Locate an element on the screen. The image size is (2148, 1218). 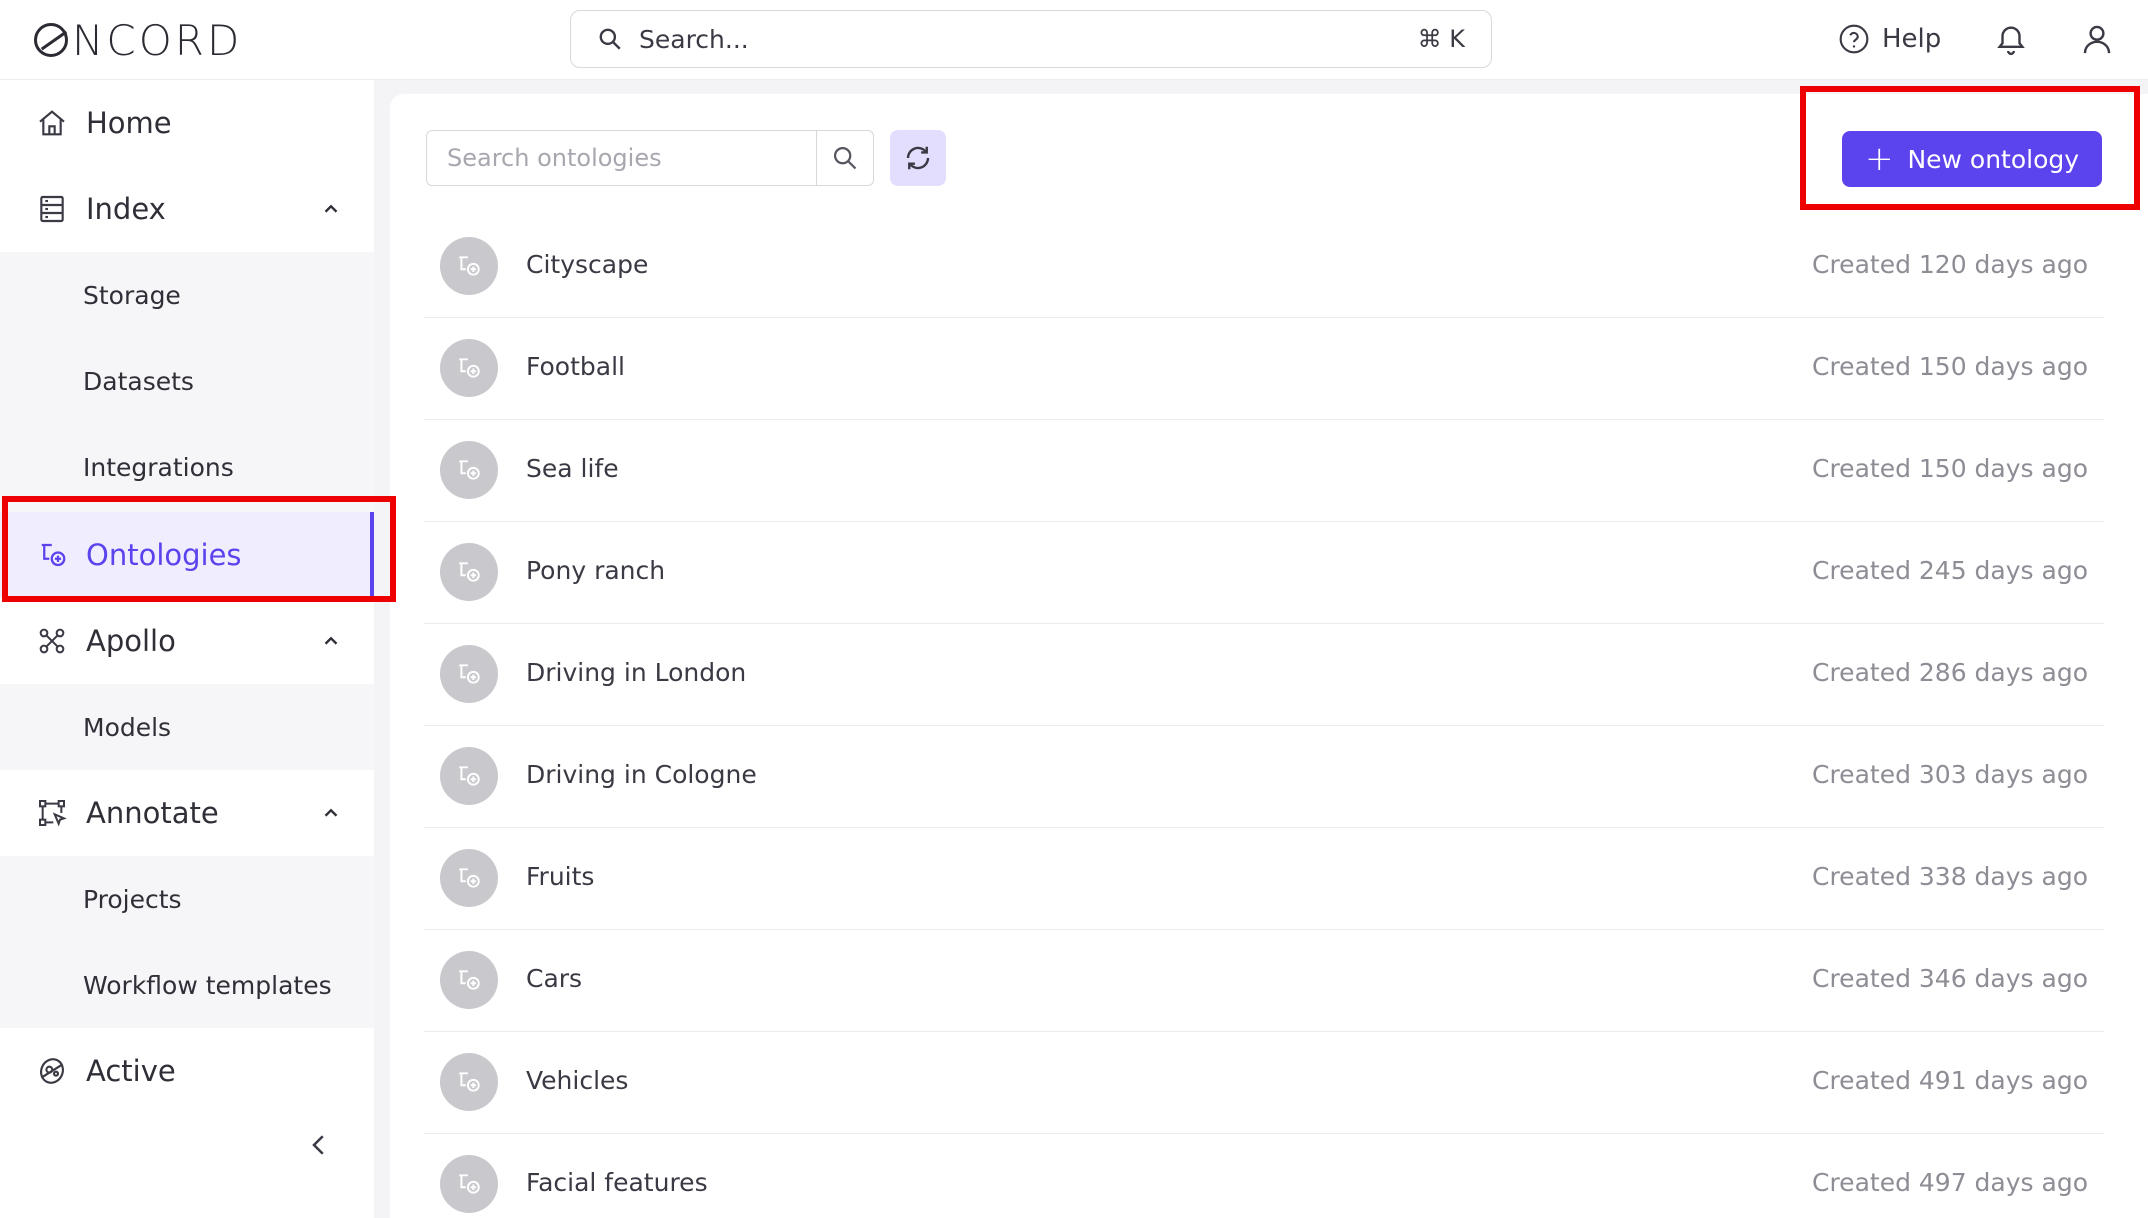
ontology-row: Pony ranch Created 245 days ago is located at coordinates (1264, 573).